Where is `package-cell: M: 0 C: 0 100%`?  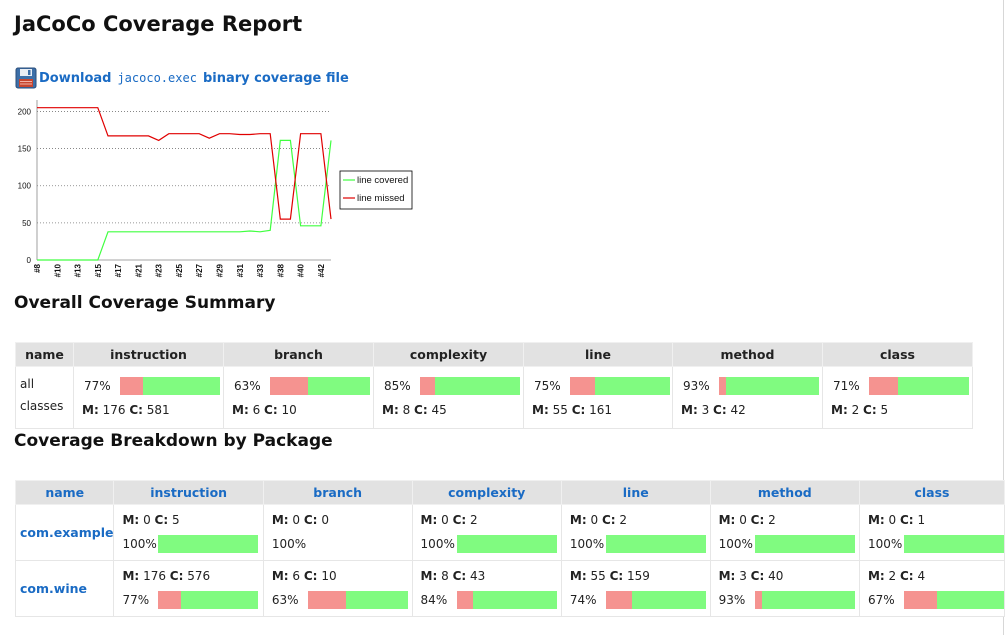 package-cell: M: 0 C: 0 100% is located at coordinates (337, 532).